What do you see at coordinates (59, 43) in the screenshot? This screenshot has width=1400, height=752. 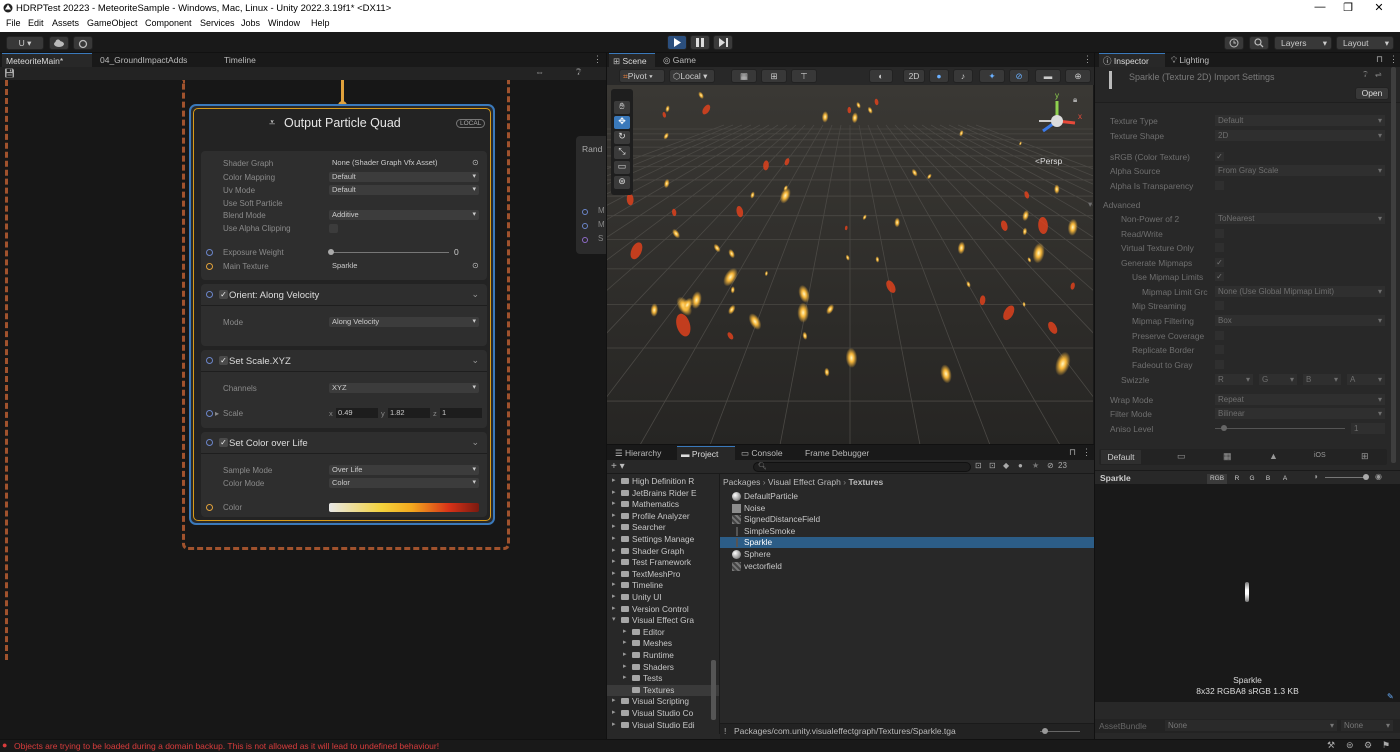 I see `cloud-button` at bounding box center [59, 43].